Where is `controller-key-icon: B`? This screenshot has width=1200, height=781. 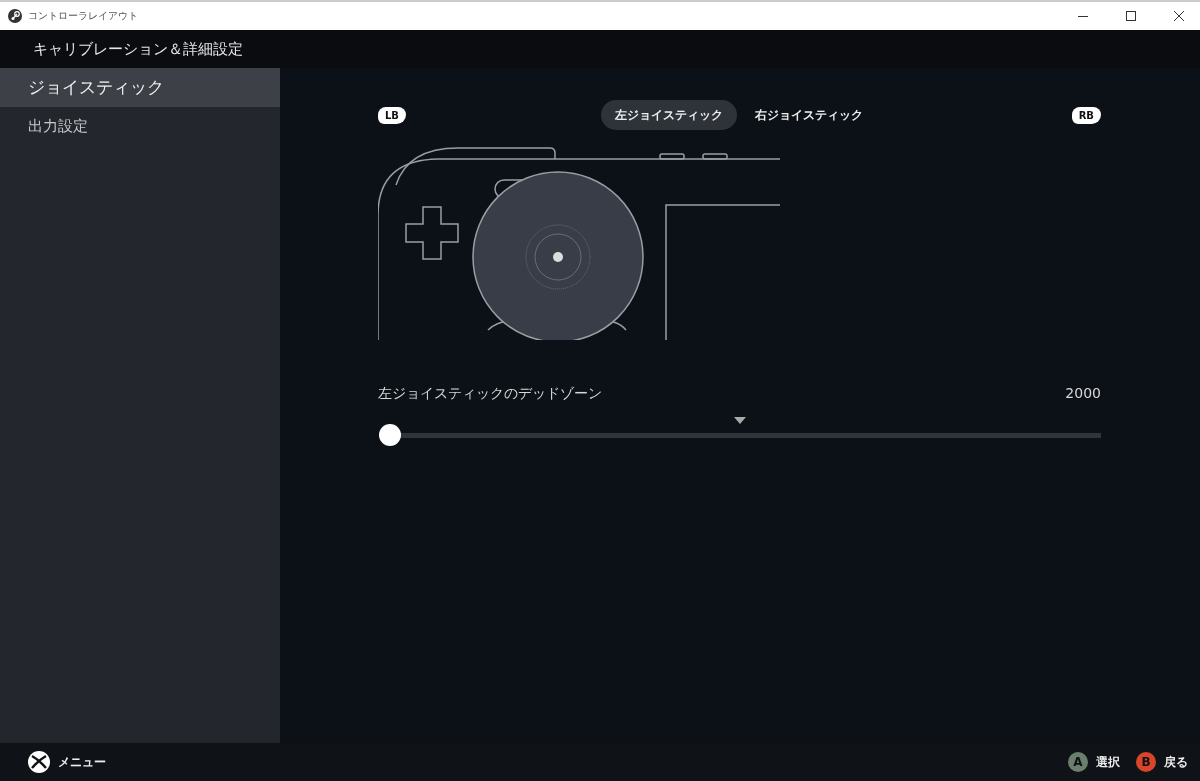
controller-key-icon: B is located at coordinates (1146, 762).